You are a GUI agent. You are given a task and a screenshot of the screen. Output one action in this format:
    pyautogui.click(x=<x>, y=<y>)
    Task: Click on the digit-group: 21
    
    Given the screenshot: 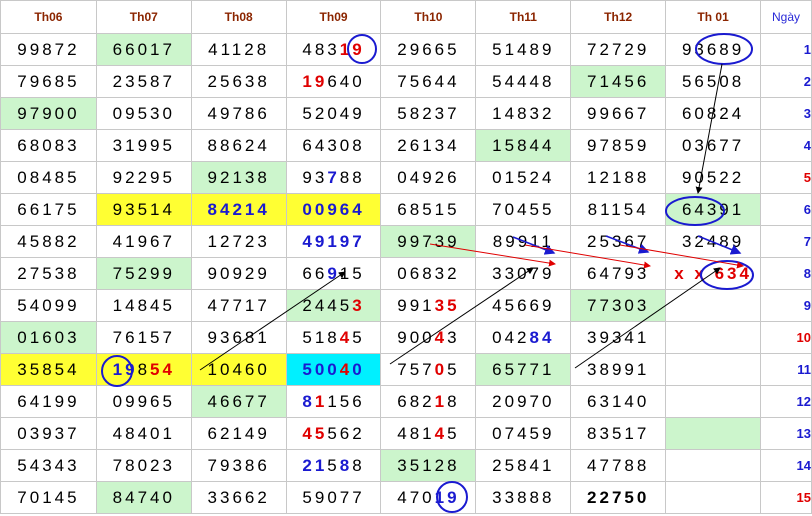 What is the action you would take?
    pyautogui.click(x=315, y=465)
    